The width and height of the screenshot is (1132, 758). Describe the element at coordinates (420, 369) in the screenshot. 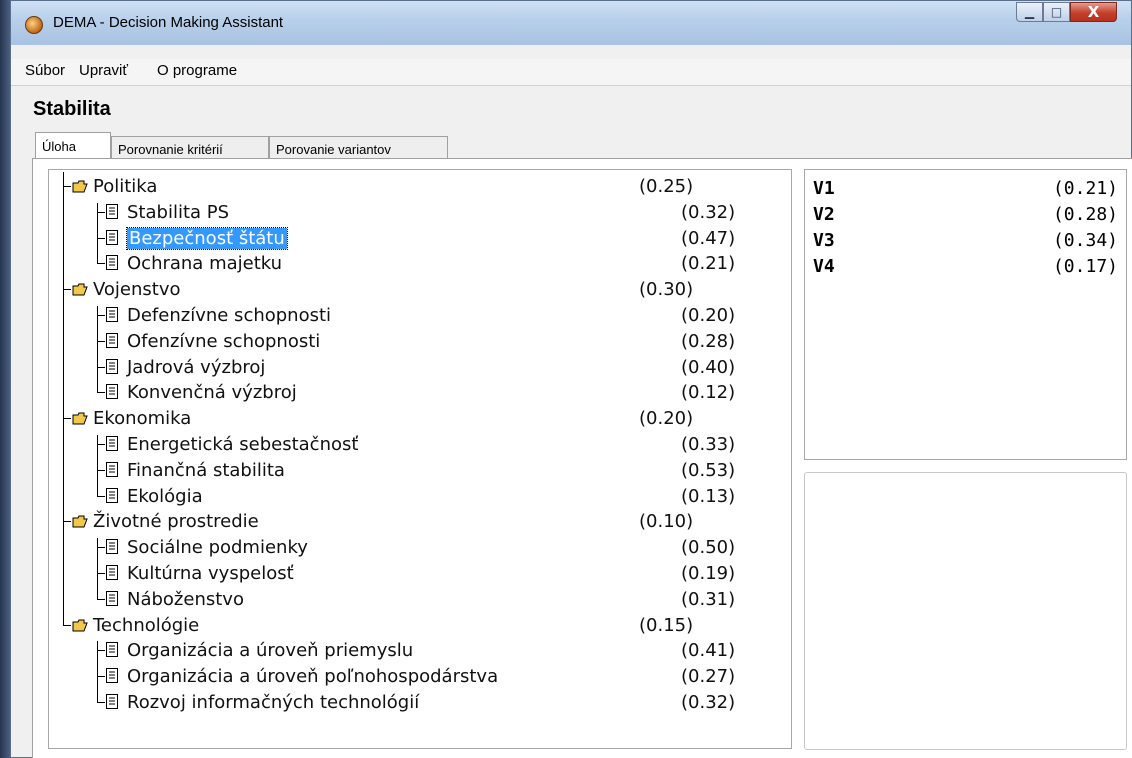

I see `tree-leaf: Jadrová výzbroj (0.40)` at that location.